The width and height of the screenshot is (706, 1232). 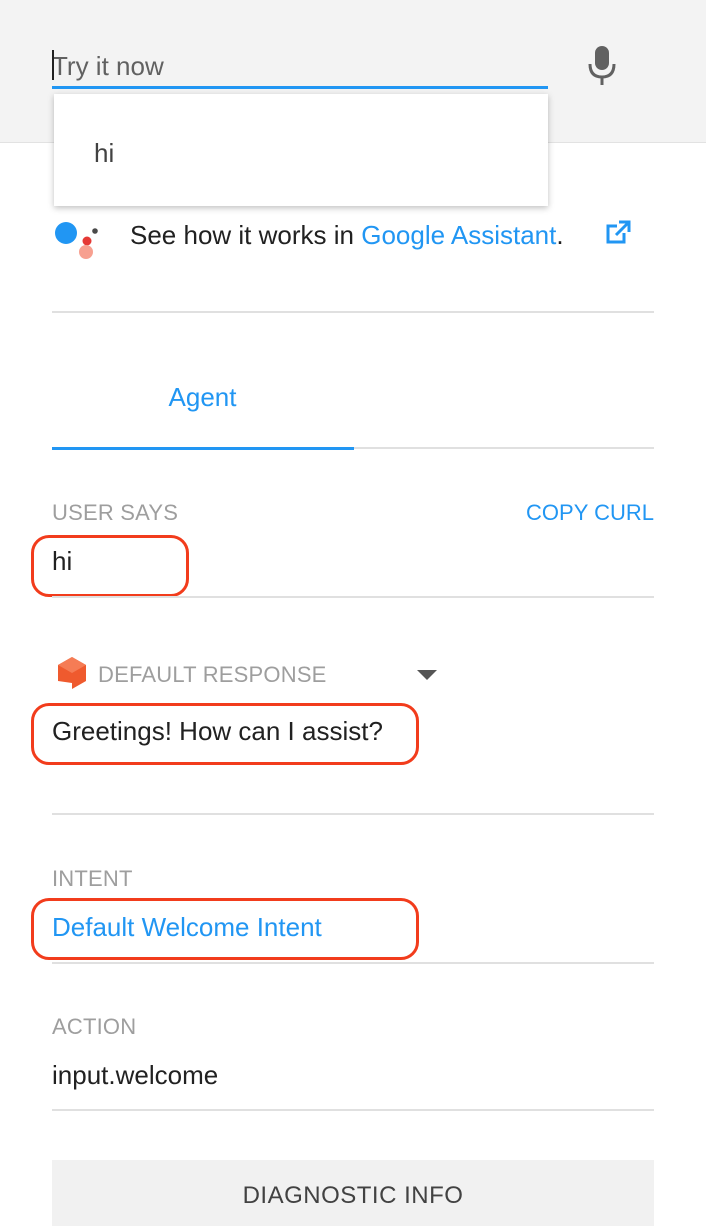 I want to click on google-assistant-row: See how it works in Google Assistant., so click(x=353, y=235).